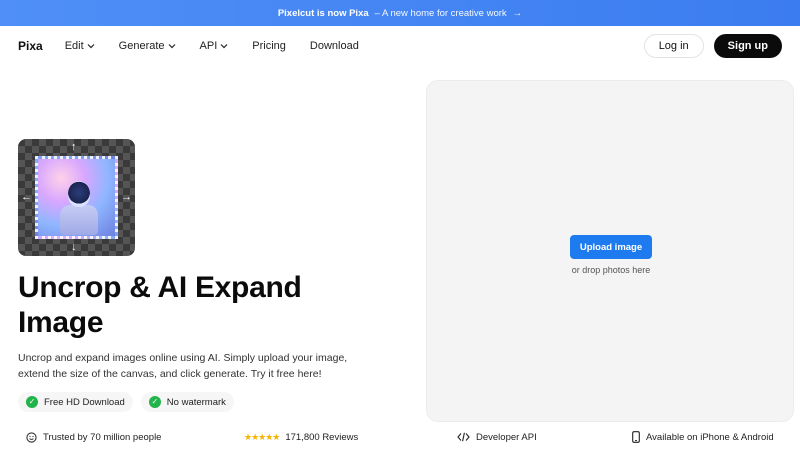  I want to click on nav-item-label: Download, so click(334, 46).